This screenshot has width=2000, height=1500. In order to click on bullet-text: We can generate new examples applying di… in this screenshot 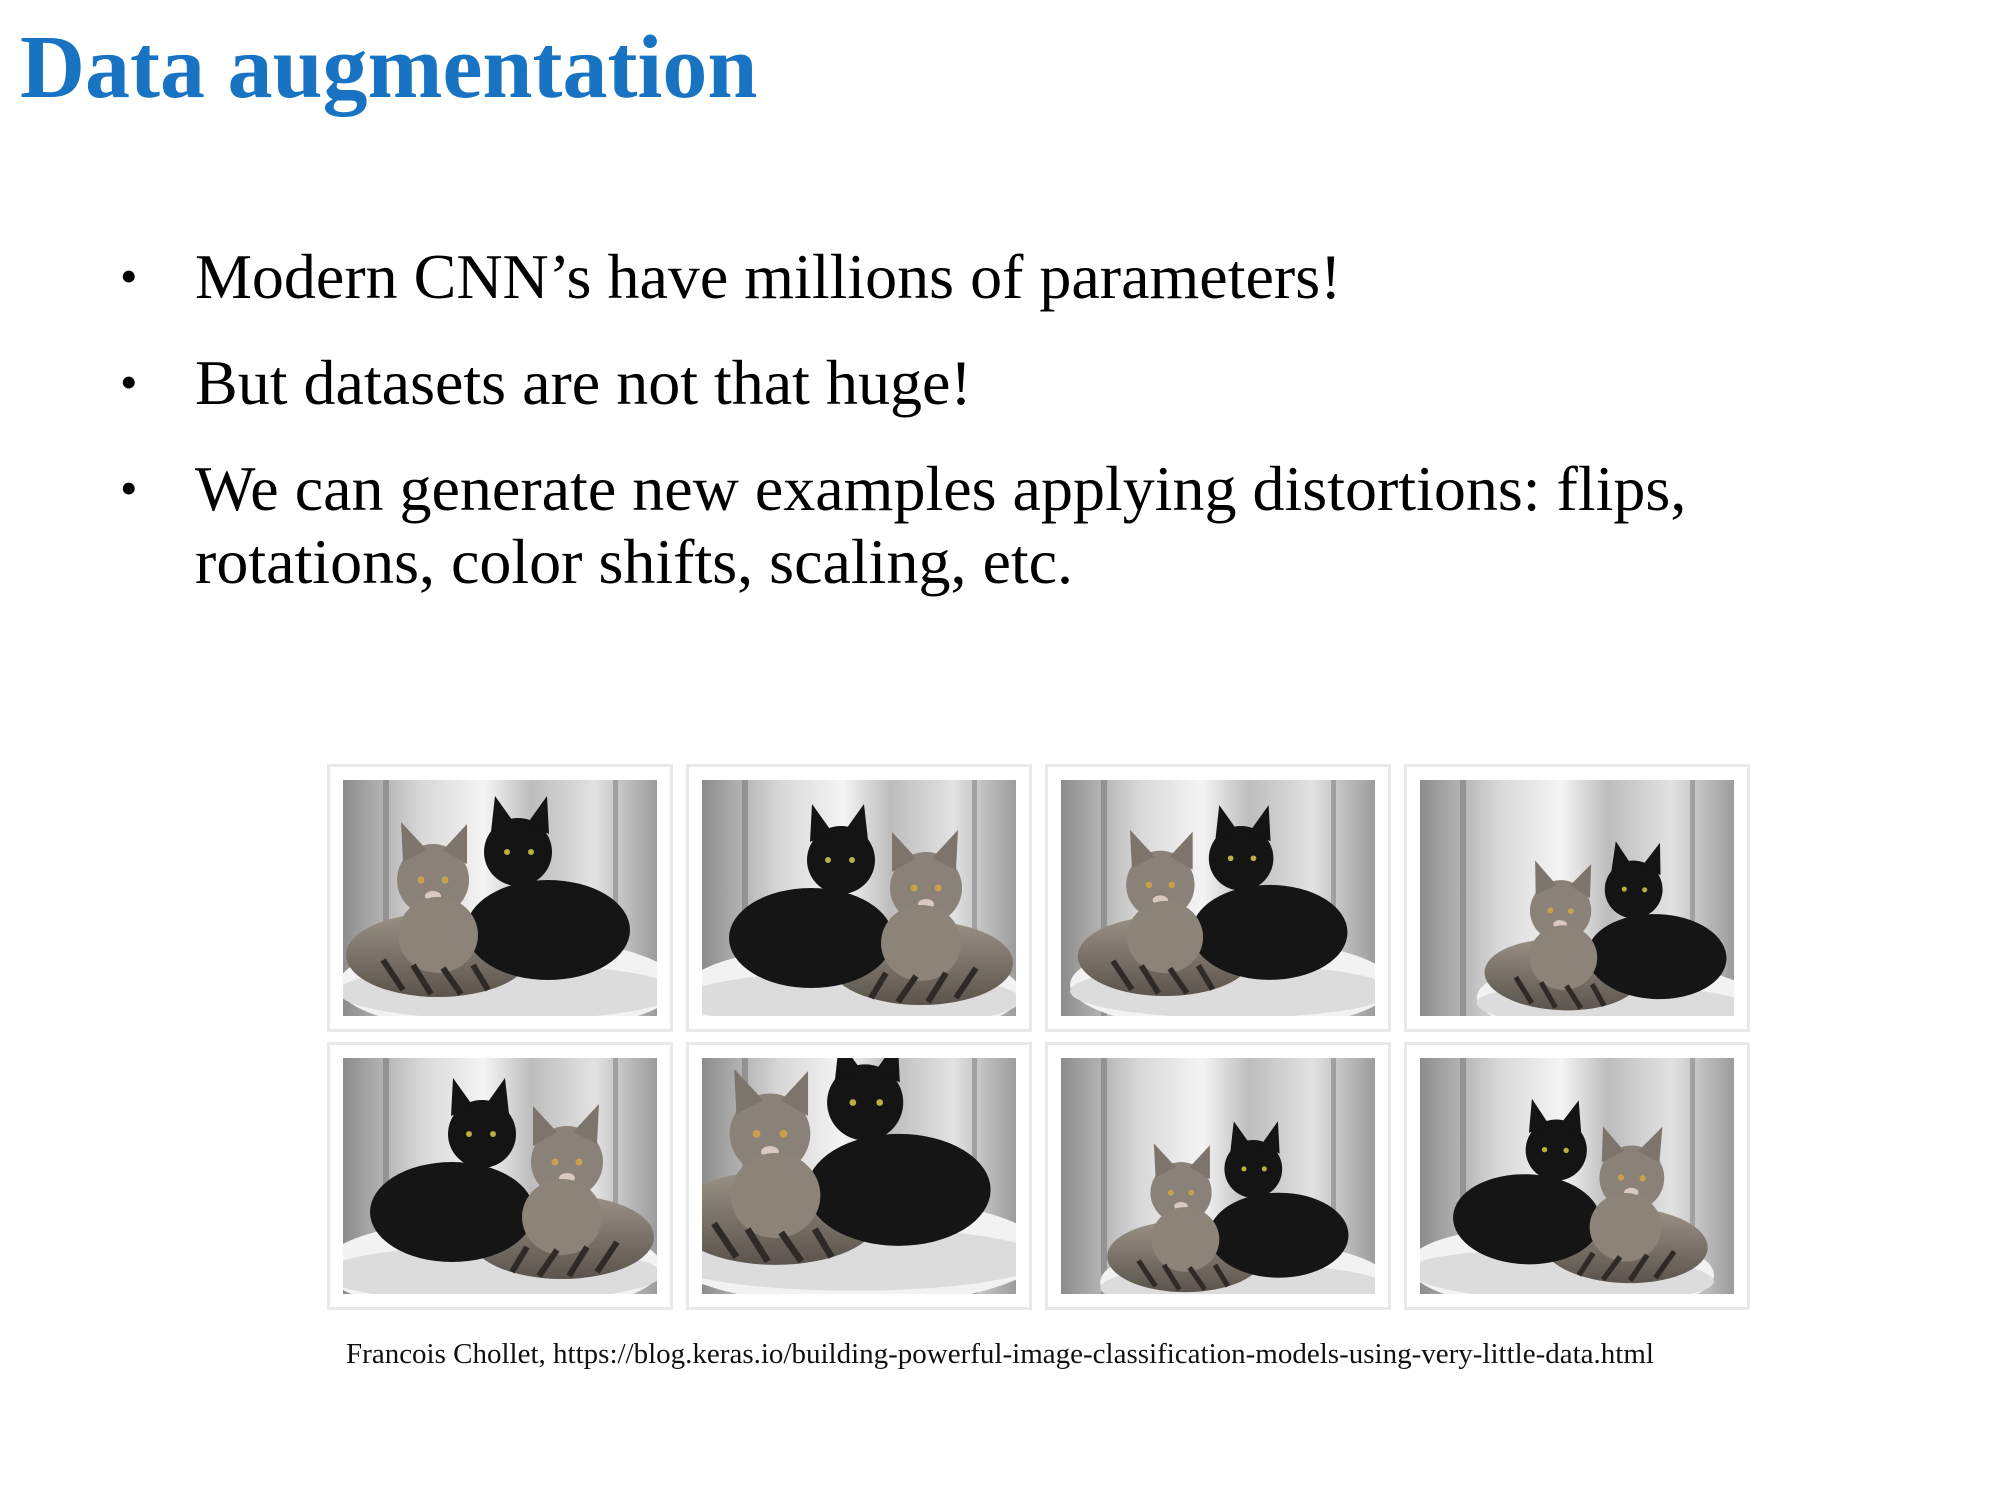, I will do `click(941, 525)`.